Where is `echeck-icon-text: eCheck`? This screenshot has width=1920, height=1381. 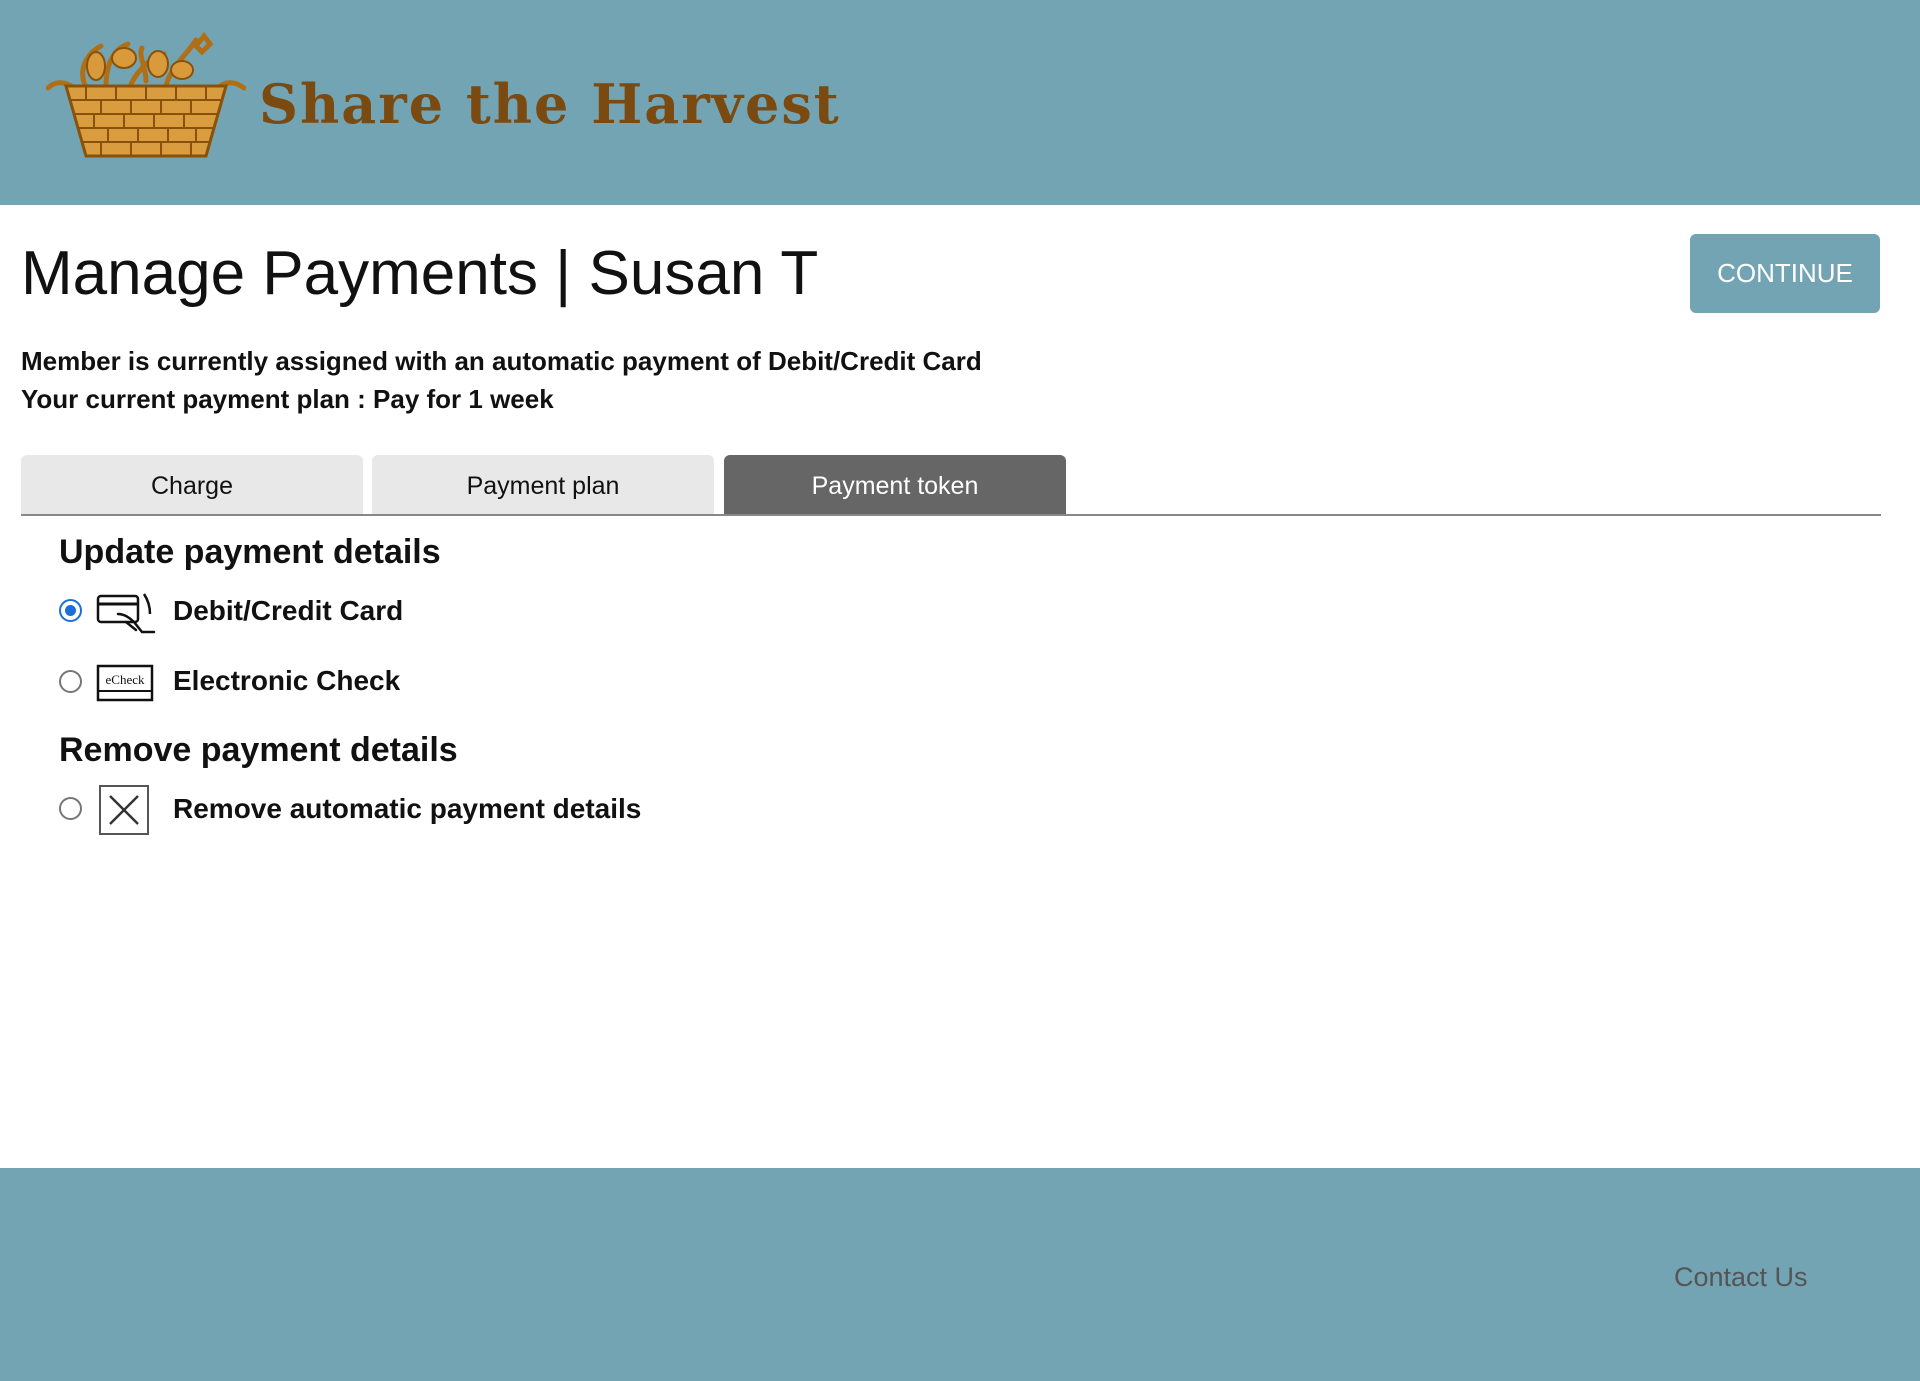 echeck-icon-text: eCheck is located at coordinates (125, 679).